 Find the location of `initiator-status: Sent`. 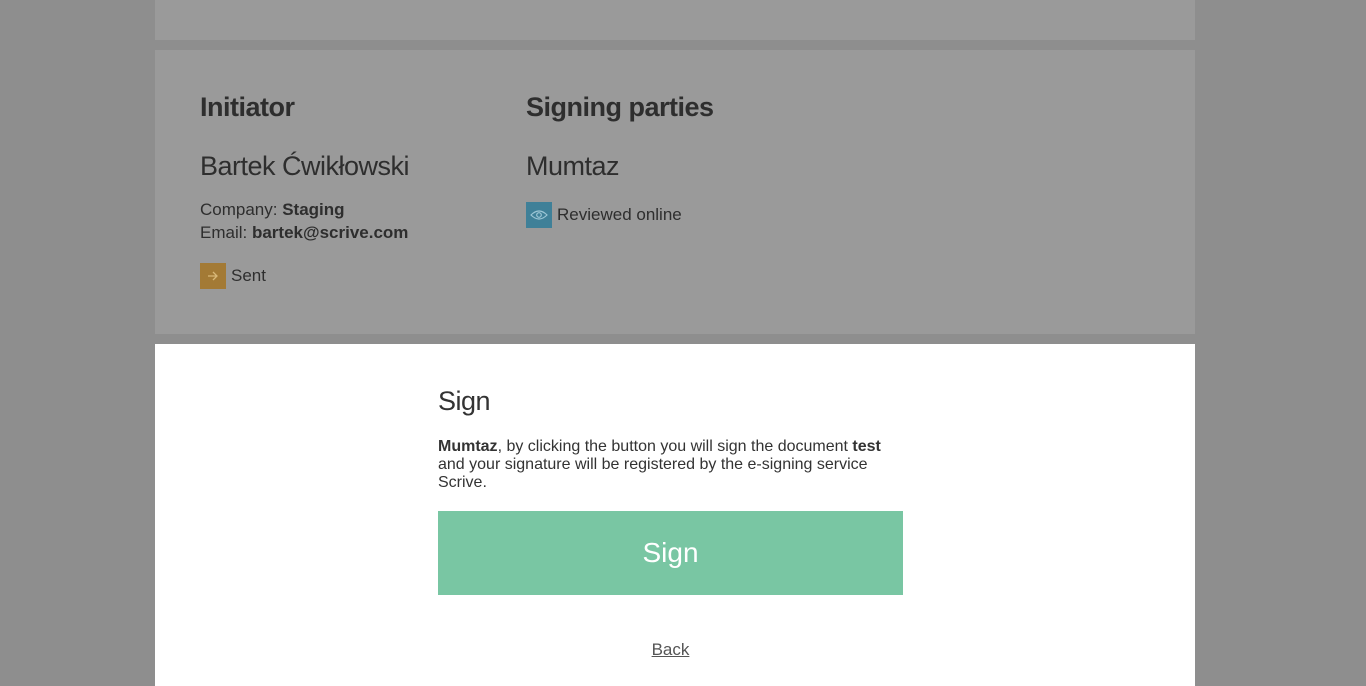

initiator-status: Sent is located at coordinates (233, 276).